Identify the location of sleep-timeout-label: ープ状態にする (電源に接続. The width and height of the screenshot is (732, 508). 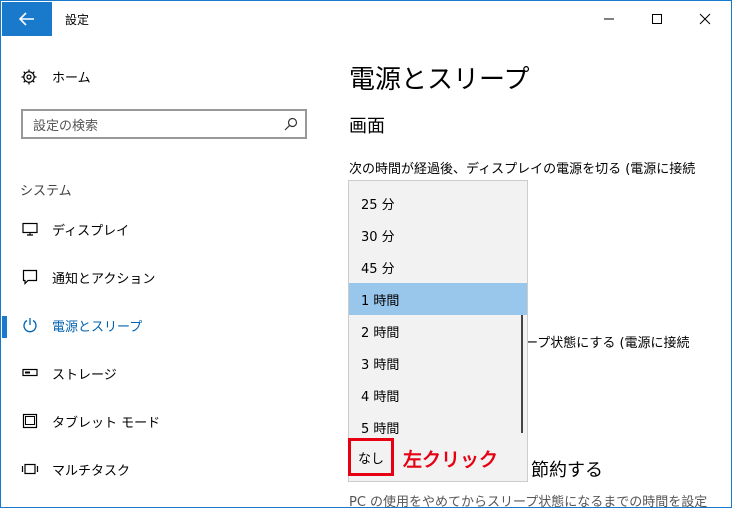
(607, 343).